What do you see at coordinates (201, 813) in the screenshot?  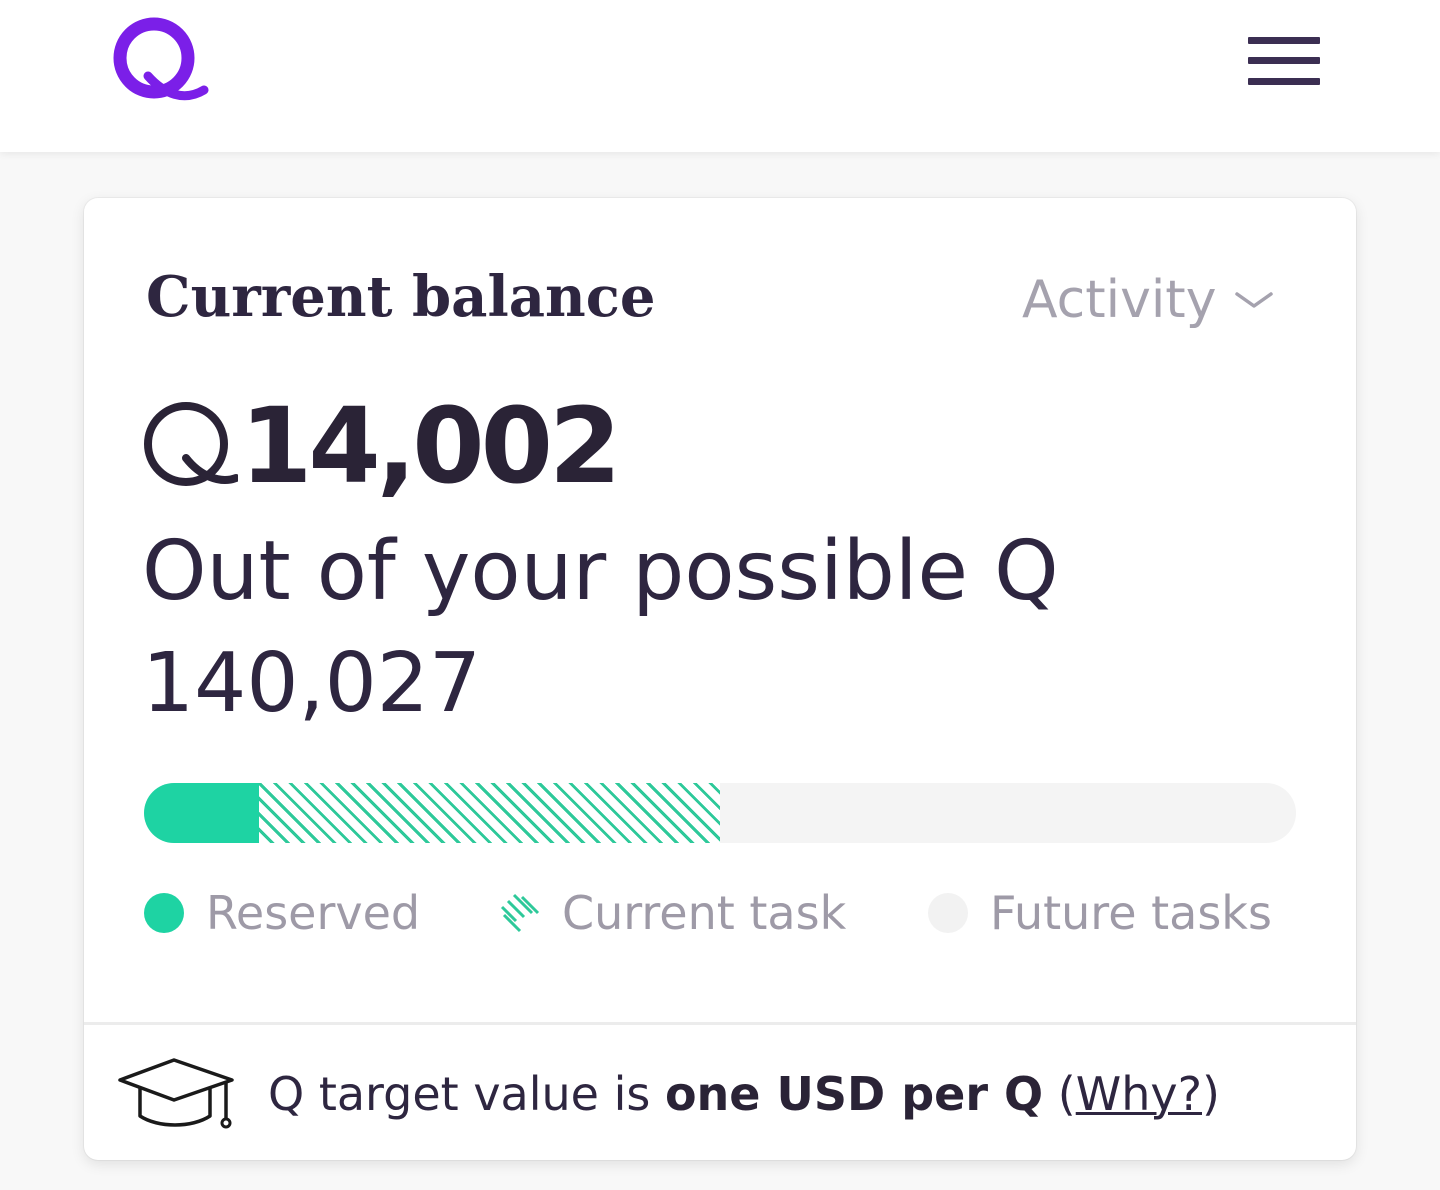 I see `progress-reserved-segment` at bounding box center [201, 813].